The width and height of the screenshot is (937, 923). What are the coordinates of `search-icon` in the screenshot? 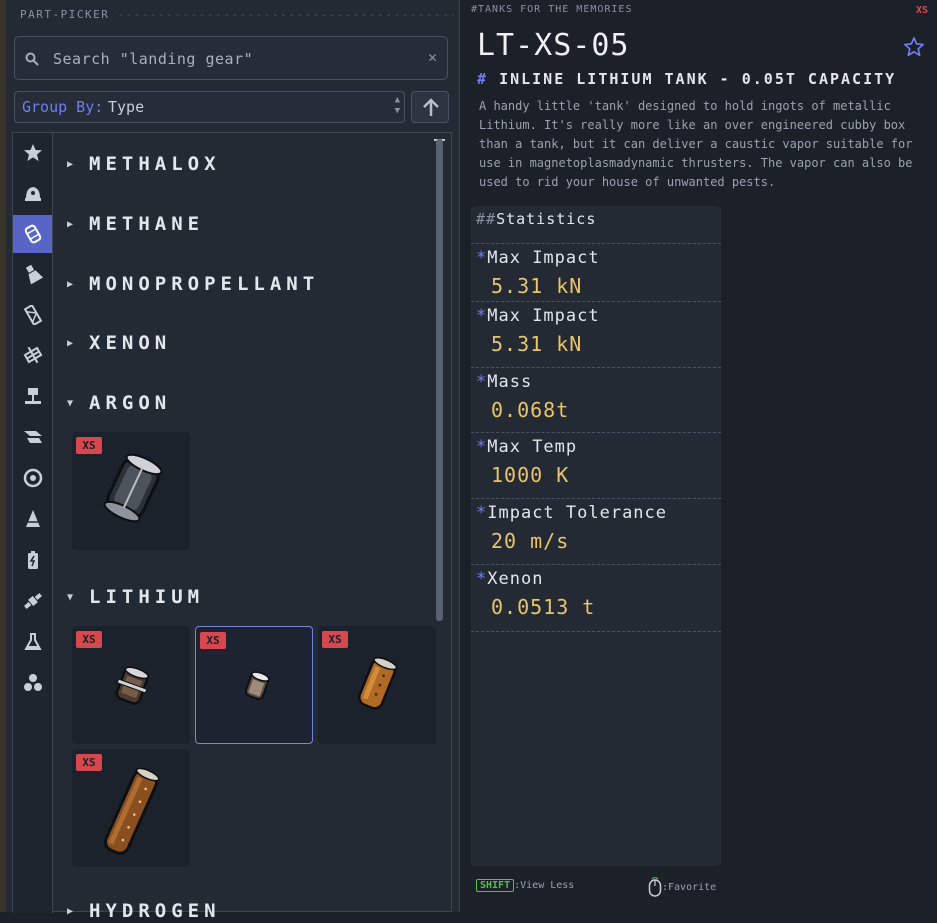 It's located at (32, 60).